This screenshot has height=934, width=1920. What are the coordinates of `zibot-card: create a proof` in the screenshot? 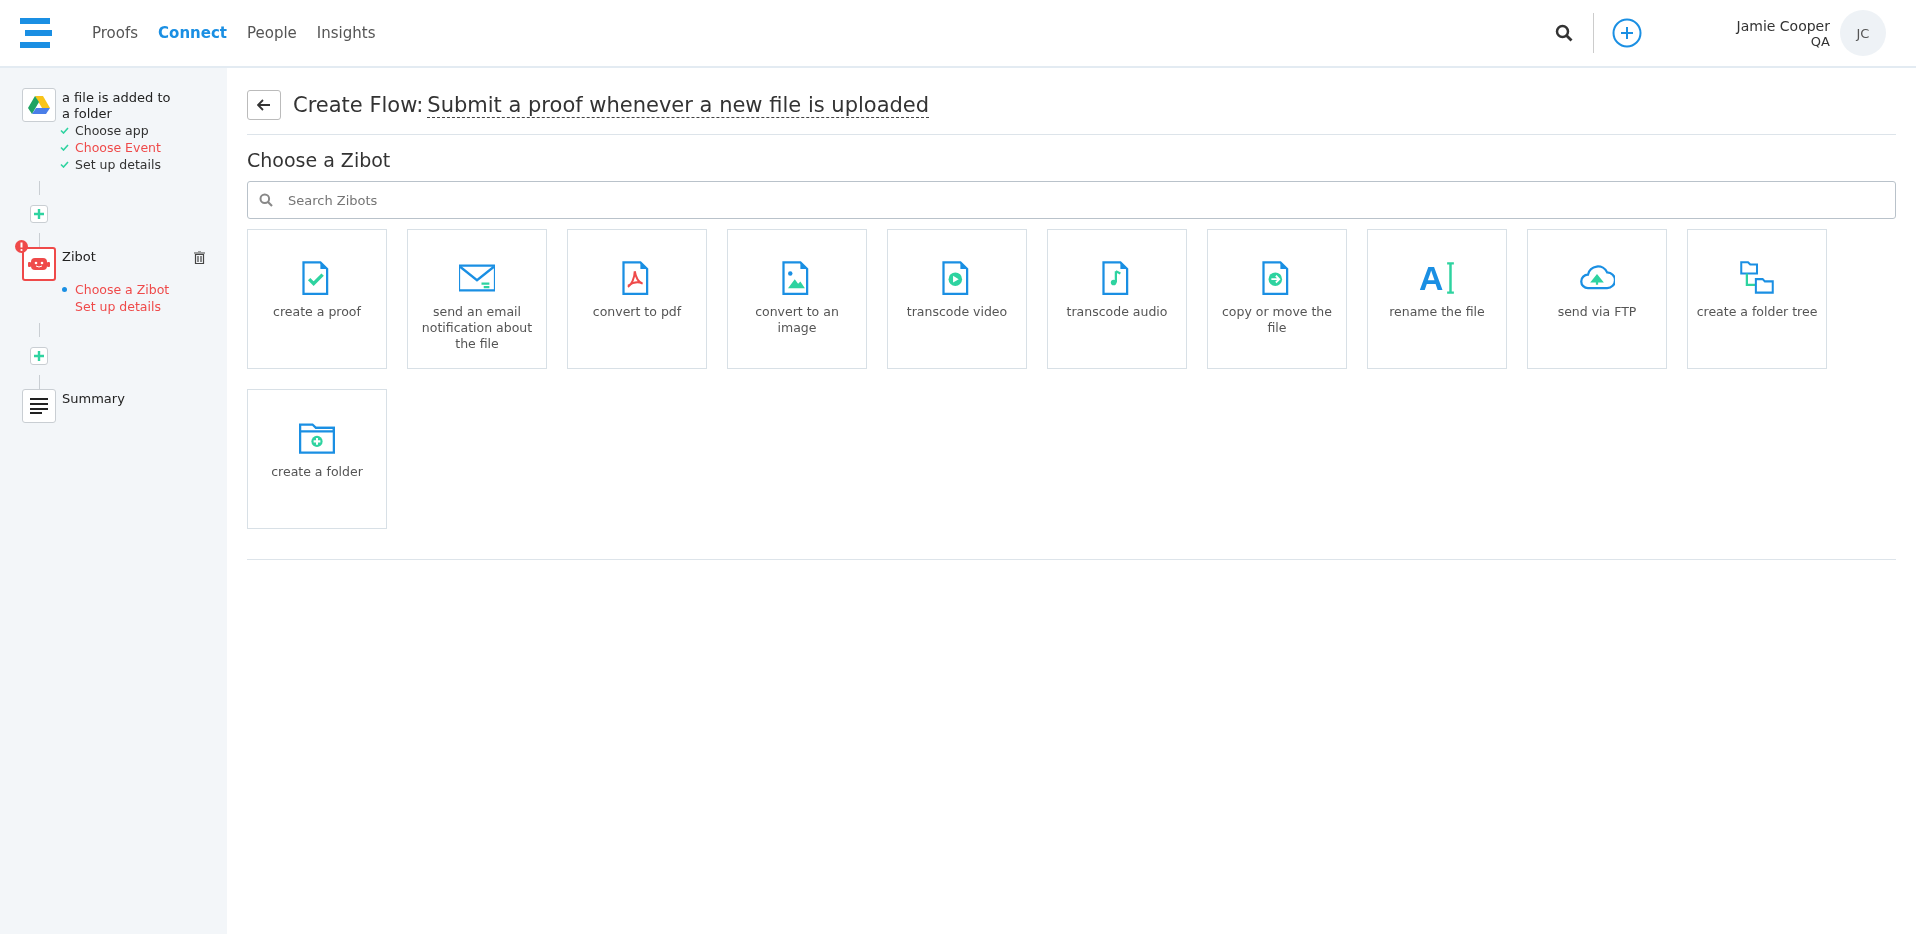 It's located at (317, 299).